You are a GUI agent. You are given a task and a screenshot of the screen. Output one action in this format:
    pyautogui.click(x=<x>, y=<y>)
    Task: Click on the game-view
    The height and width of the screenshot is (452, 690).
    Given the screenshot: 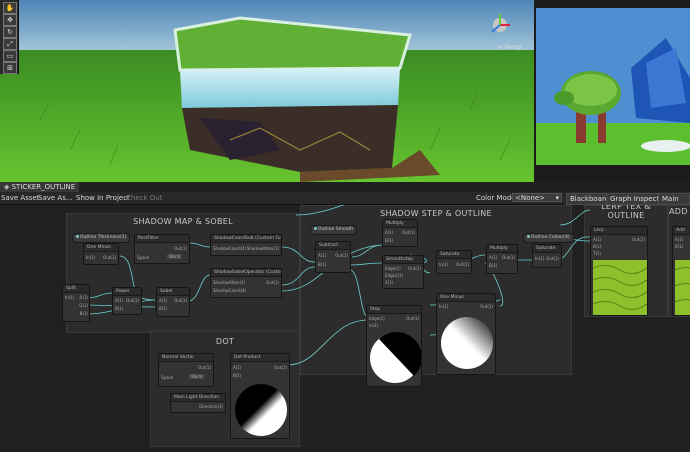 What is the action you would take?
    pyautogui.click(x=613, y=86)
    